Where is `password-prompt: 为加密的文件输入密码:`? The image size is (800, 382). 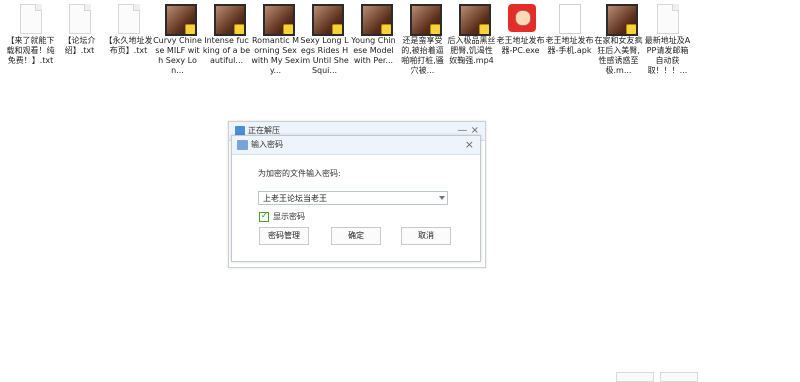 password-prompt: 为加密的文件输入密码: is located at coordinates (299, 173).